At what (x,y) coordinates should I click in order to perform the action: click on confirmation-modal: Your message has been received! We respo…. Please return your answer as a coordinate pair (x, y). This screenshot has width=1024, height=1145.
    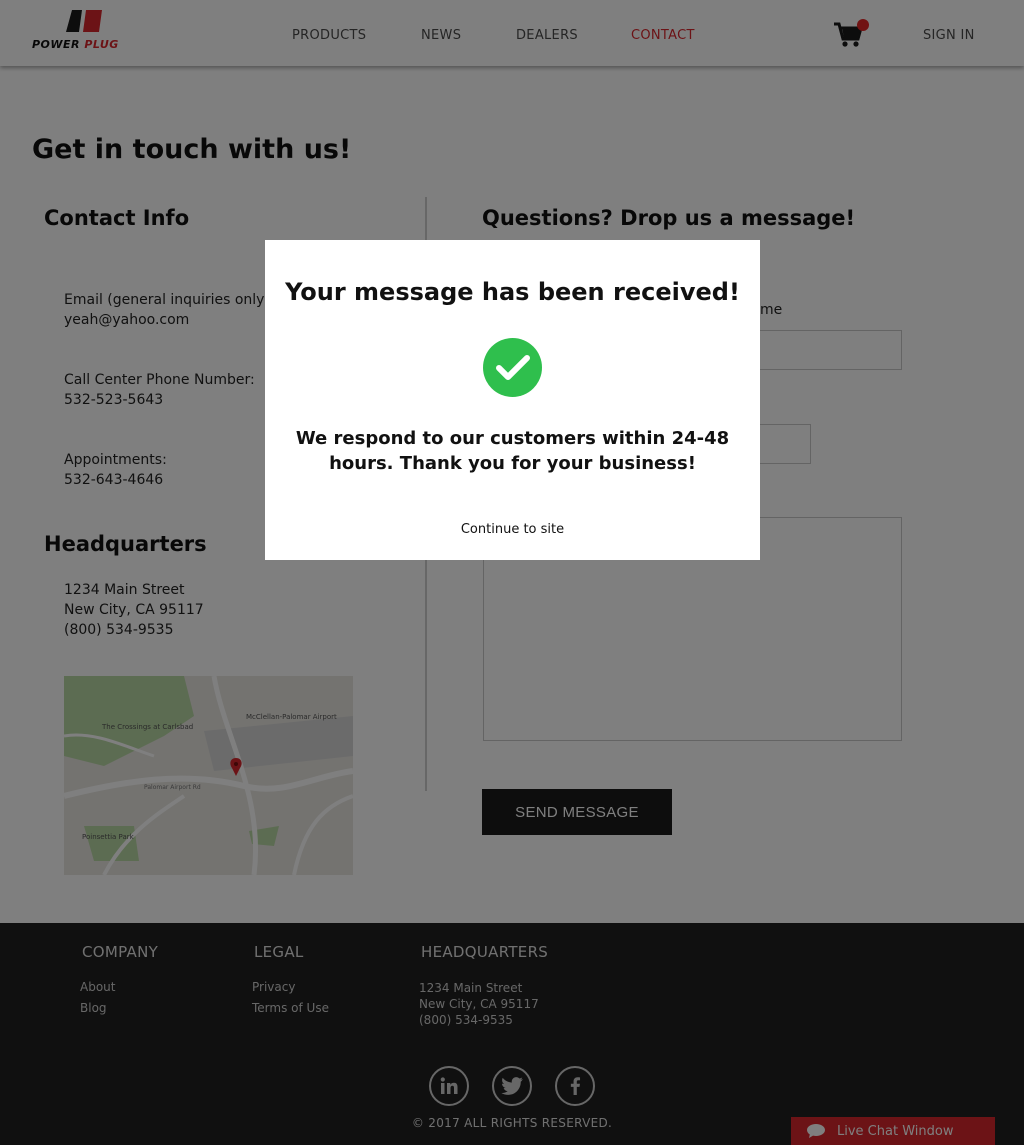
    Looking at the image, I should click on (512, 400).